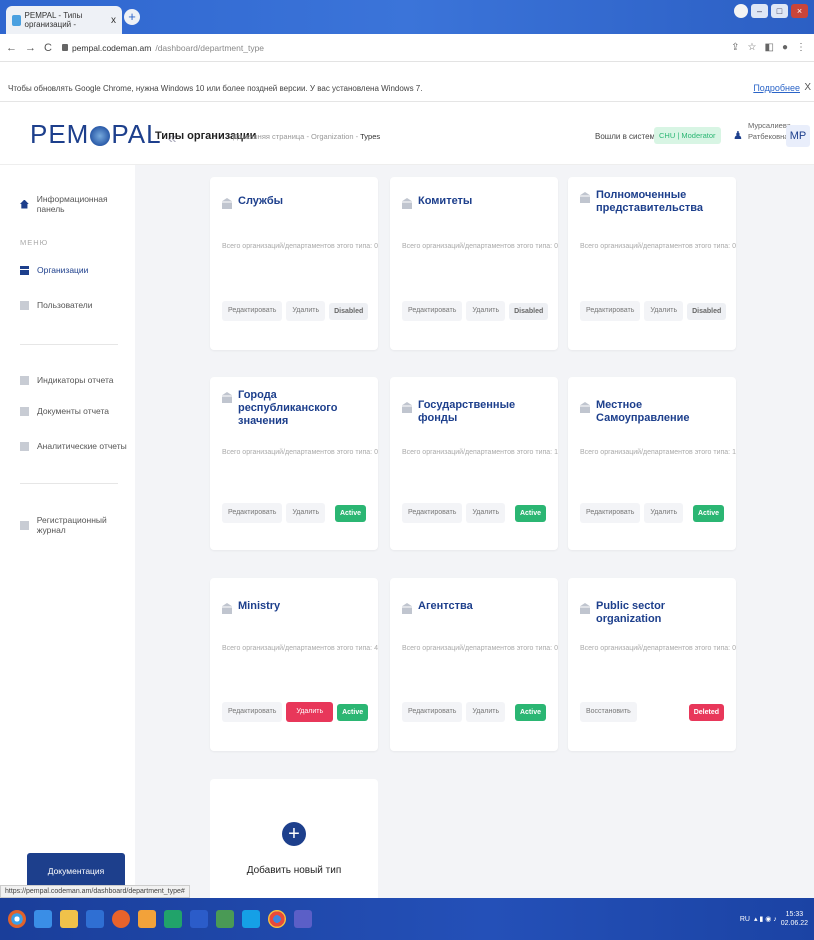  Describe the element at coordinates (173, 919) in the screenshot. I see `excel-icon` at that location.